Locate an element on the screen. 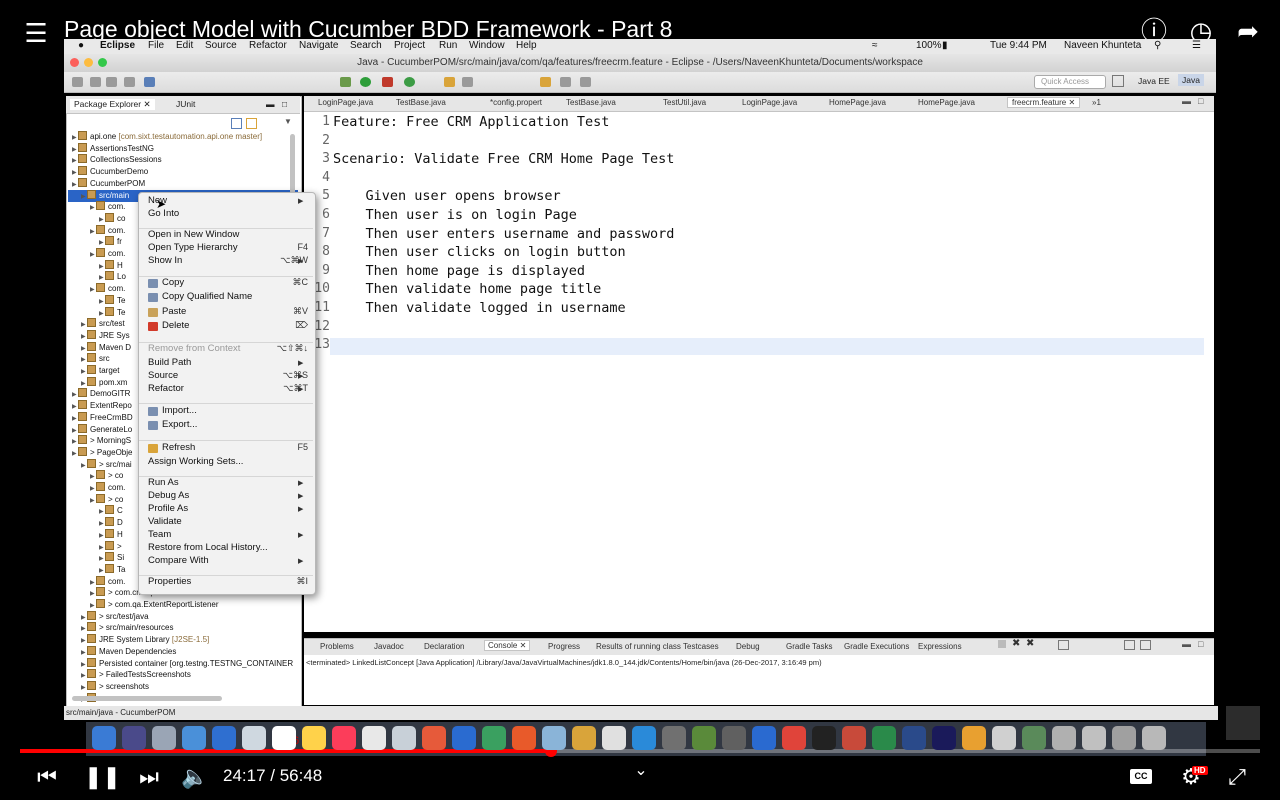 The width and height of the screenshot is (1280, 800). console-maximize-icon: □ is located at coordinates (1200, 644).